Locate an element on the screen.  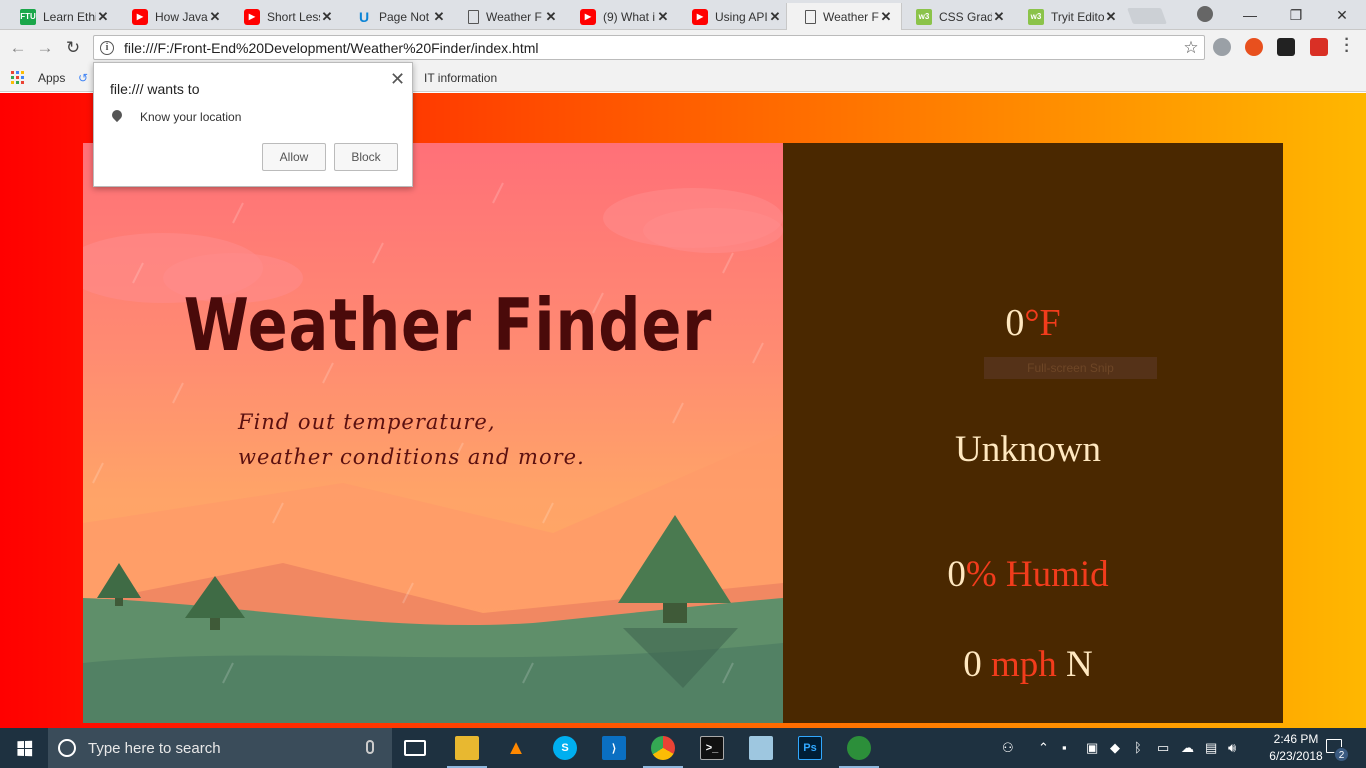
network-globe-icon is located at coordinates (859, 748).